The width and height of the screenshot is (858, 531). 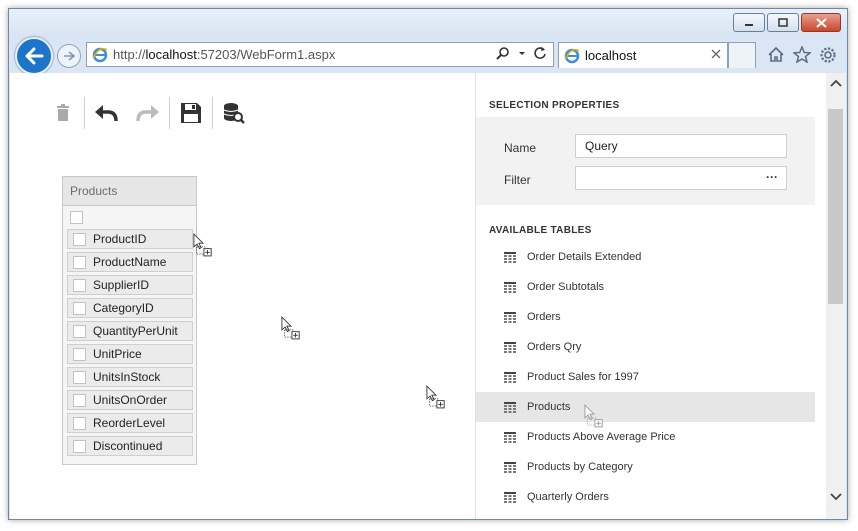 What do you see at coordinates (835, 206) in the screenshot?
I see `scrollbar-thumb` at bounding box center [835, 206].